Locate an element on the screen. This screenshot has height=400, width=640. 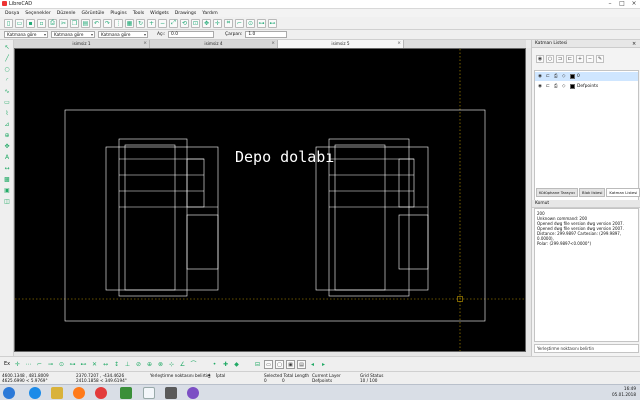
restrict-nothing-icon: ⊘ is located at coordinates (138, 364).